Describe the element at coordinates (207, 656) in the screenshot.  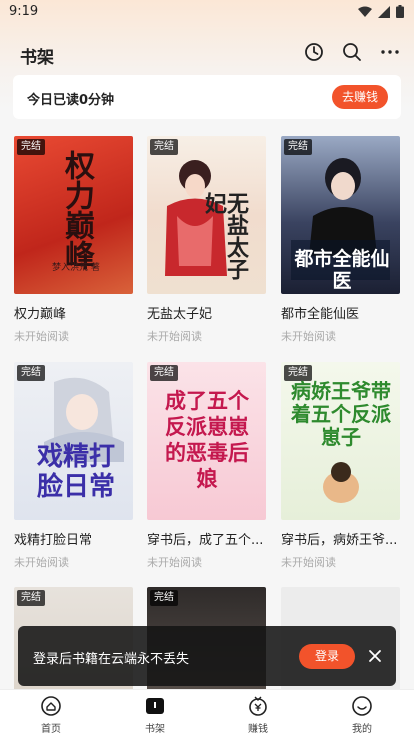
I see `login-banner: 登录后书籍在云端永不丢失 登录` at that location.